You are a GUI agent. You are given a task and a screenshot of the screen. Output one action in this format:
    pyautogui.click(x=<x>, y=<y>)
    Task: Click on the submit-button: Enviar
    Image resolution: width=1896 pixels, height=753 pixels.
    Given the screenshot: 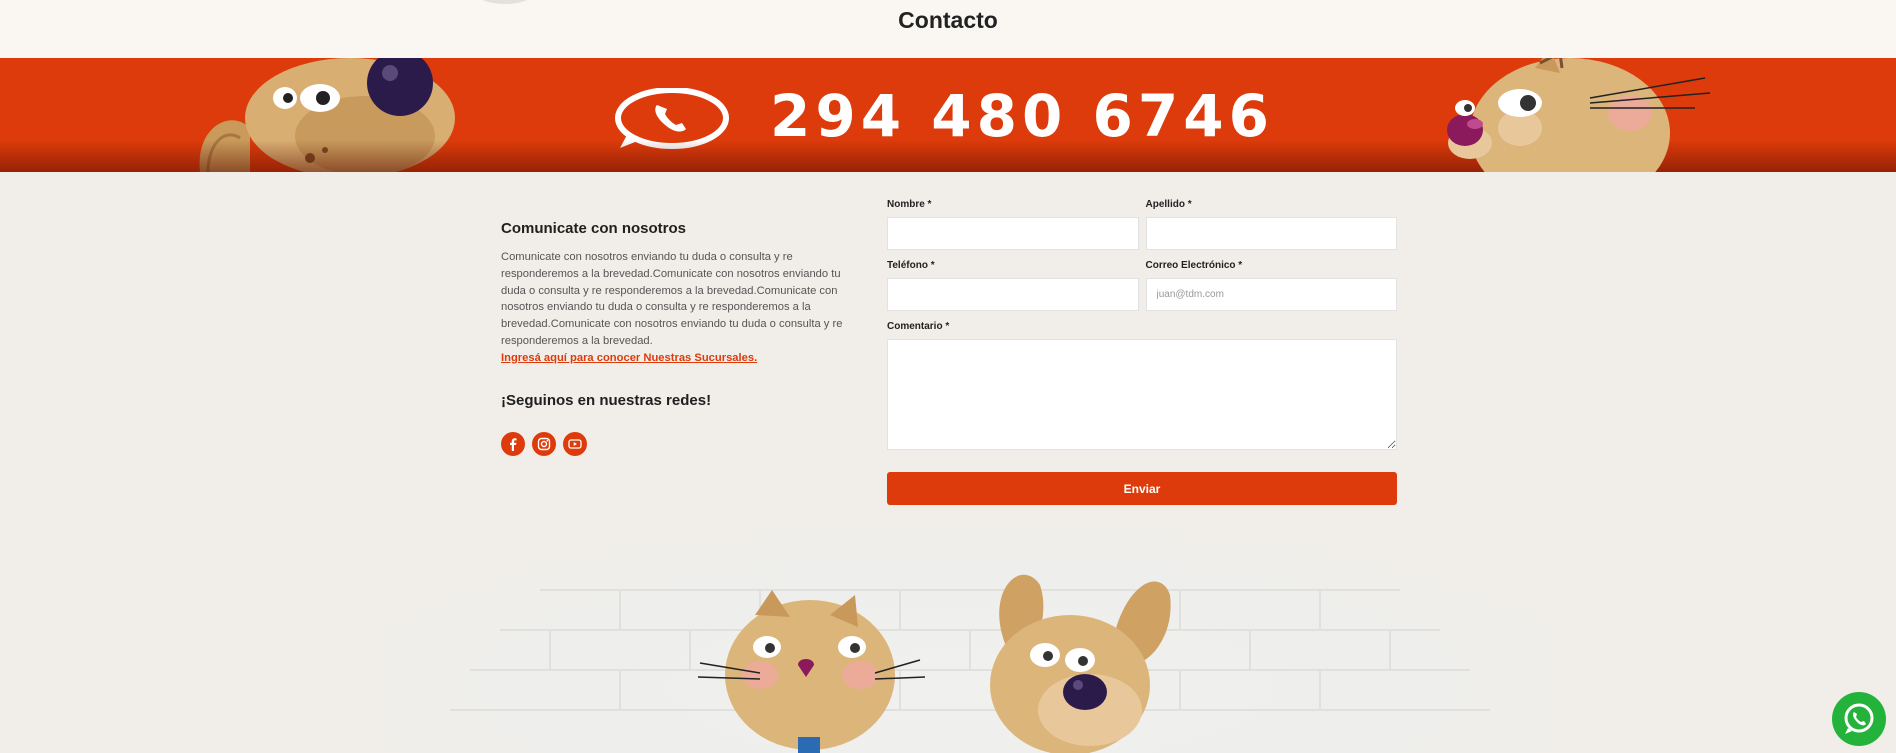 What is the action you would take?
    pyautogui.click(x=1142, y=488)
    